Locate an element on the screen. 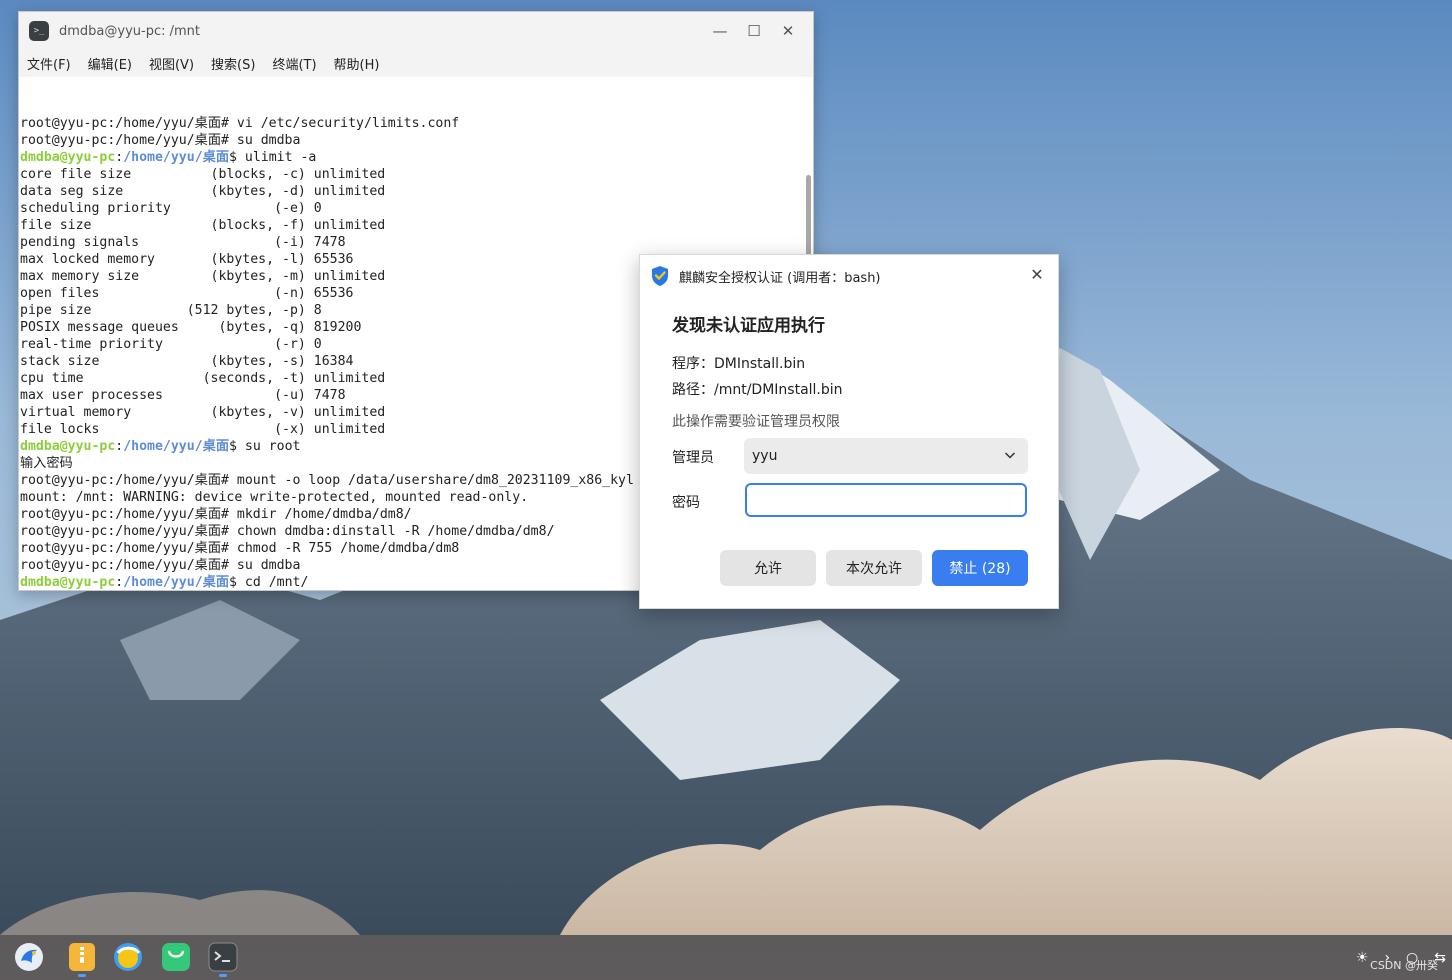 This screenshot has width=1452, height=980. path-value: /mnt/DMInstall.bin is located at coordinates (778, 390).